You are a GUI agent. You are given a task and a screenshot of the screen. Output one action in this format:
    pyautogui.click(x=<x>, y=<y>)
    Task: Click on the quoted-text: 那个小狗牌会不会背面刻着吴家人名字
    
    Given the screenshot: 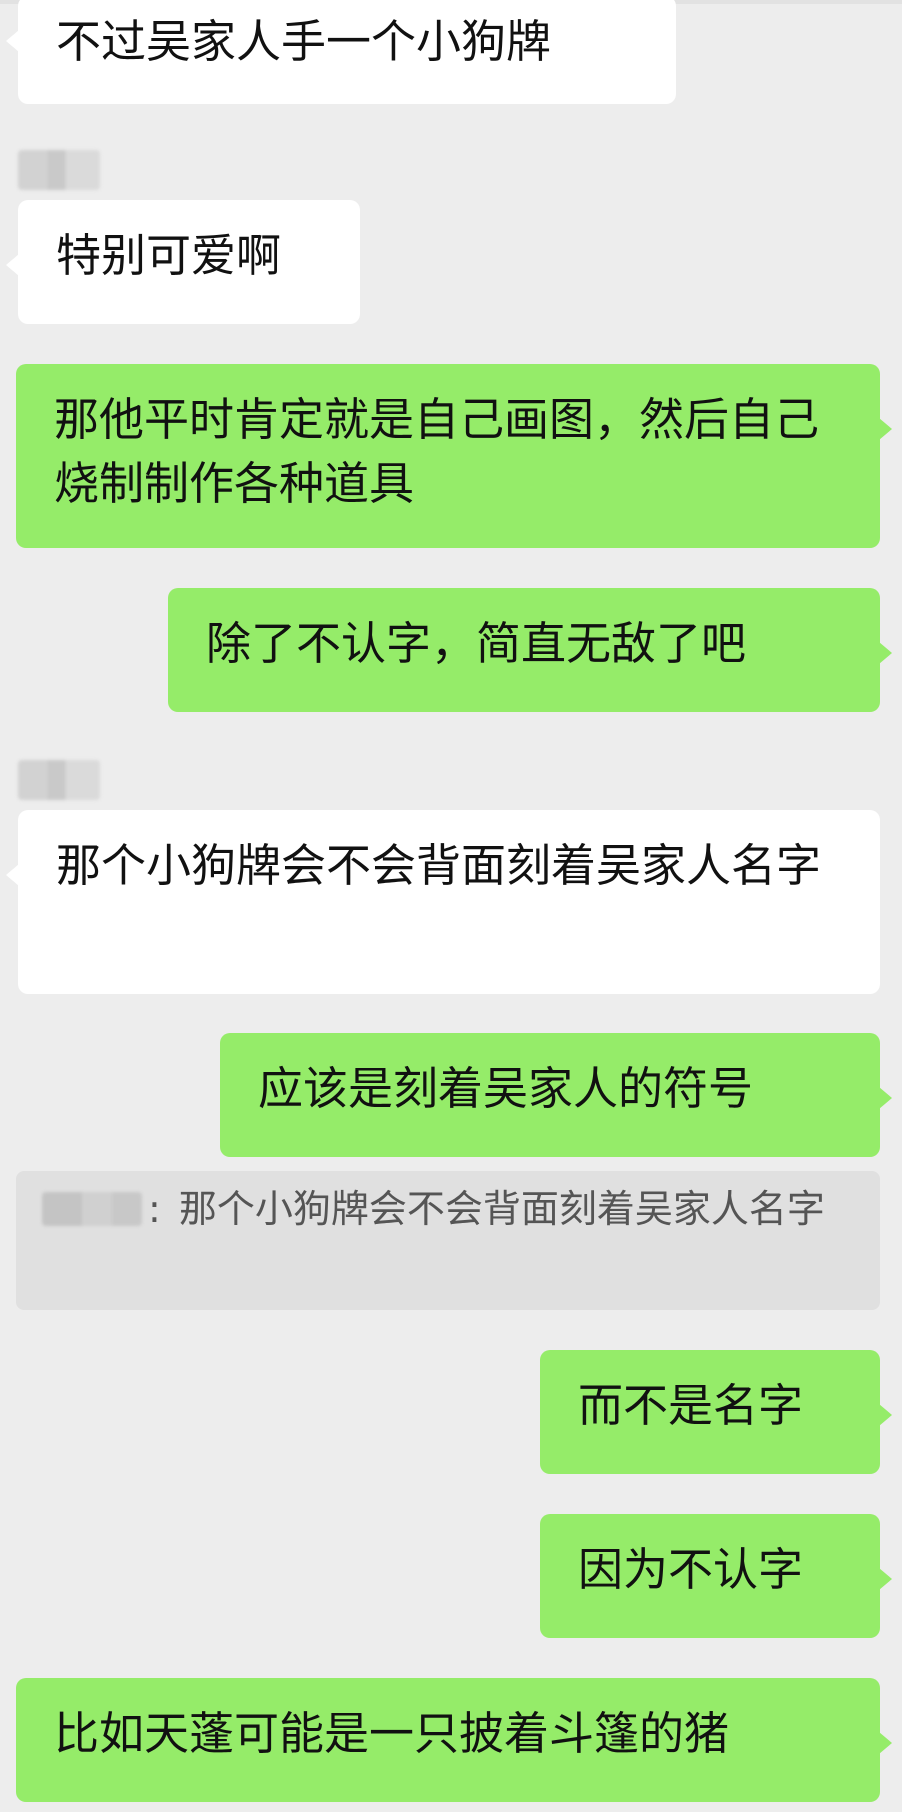 What is the action you would take?
    pyautogui.click(x=501, y=1209)
    